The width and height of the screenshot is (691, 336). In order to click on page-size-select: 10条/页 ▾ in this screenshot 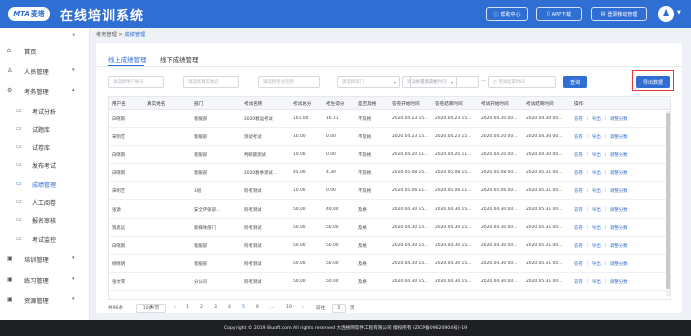, I will do `click(151, 308)`.